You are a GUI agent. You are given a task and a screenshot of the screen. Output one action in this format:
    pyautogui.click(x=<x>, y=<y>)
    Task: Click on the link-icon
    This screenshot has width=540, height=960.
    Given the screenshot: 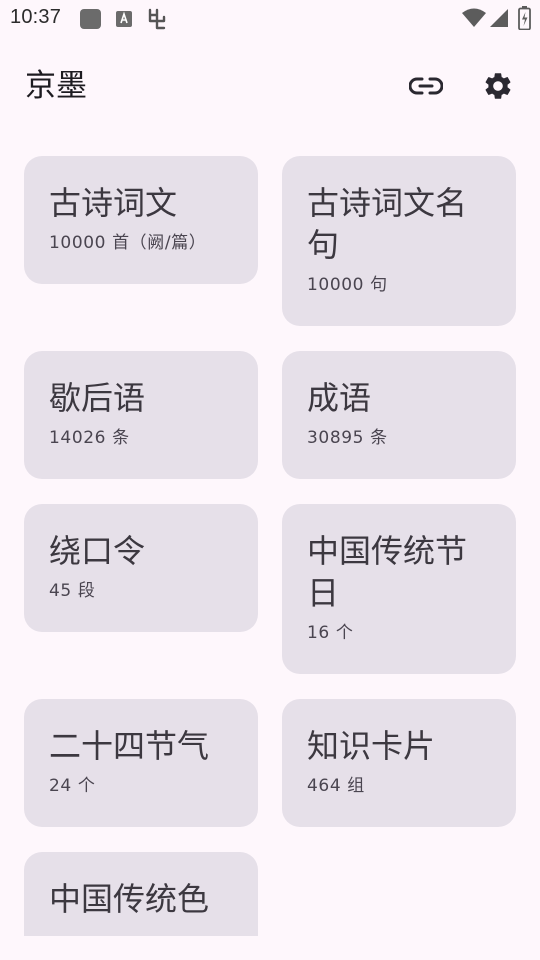 What is the action you would take?
    pyautogui.click(x=426, y=86)
    